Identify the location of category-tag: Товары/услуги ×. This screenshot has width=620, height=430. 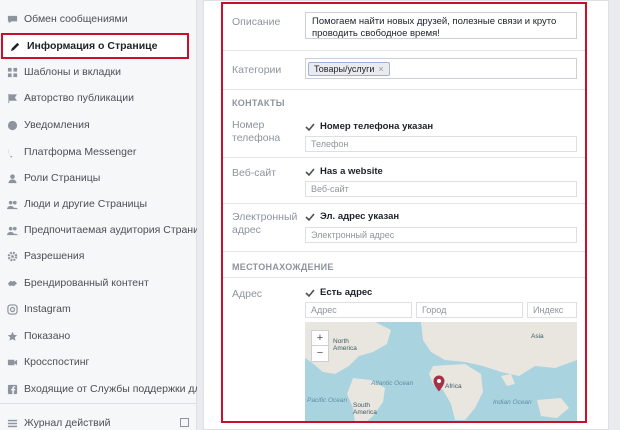
(349, 69).